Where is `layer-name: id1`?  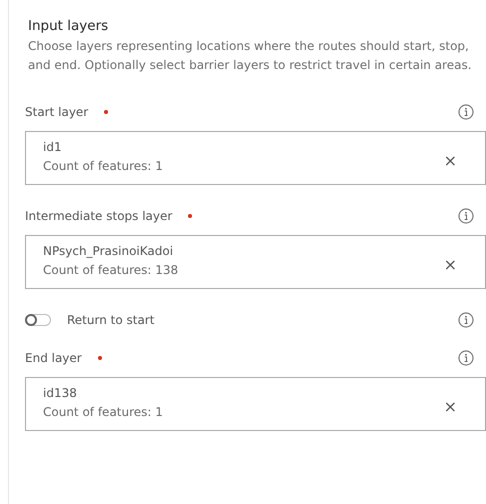
layer-name: id1 is located at coordinates (53, 147).